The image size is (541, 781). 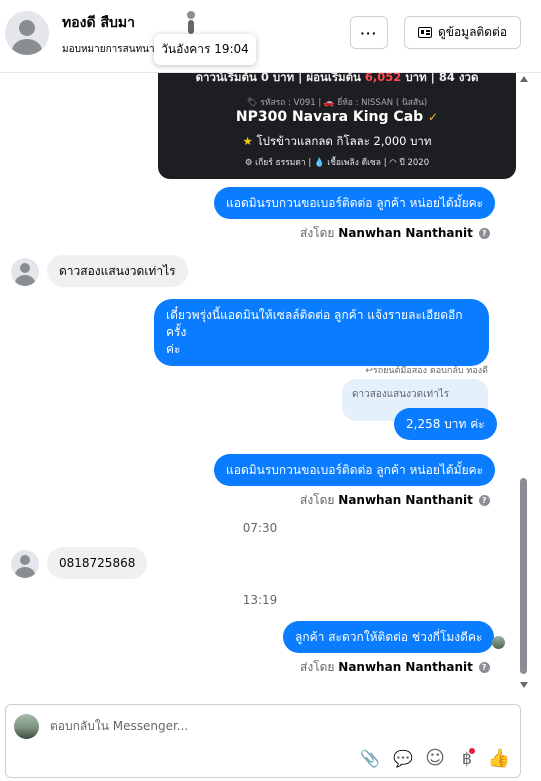 What do you see at coordinates (499, 758) in the screenshot?
I see `like-icon: 👍` at bounding box center [499, 758].